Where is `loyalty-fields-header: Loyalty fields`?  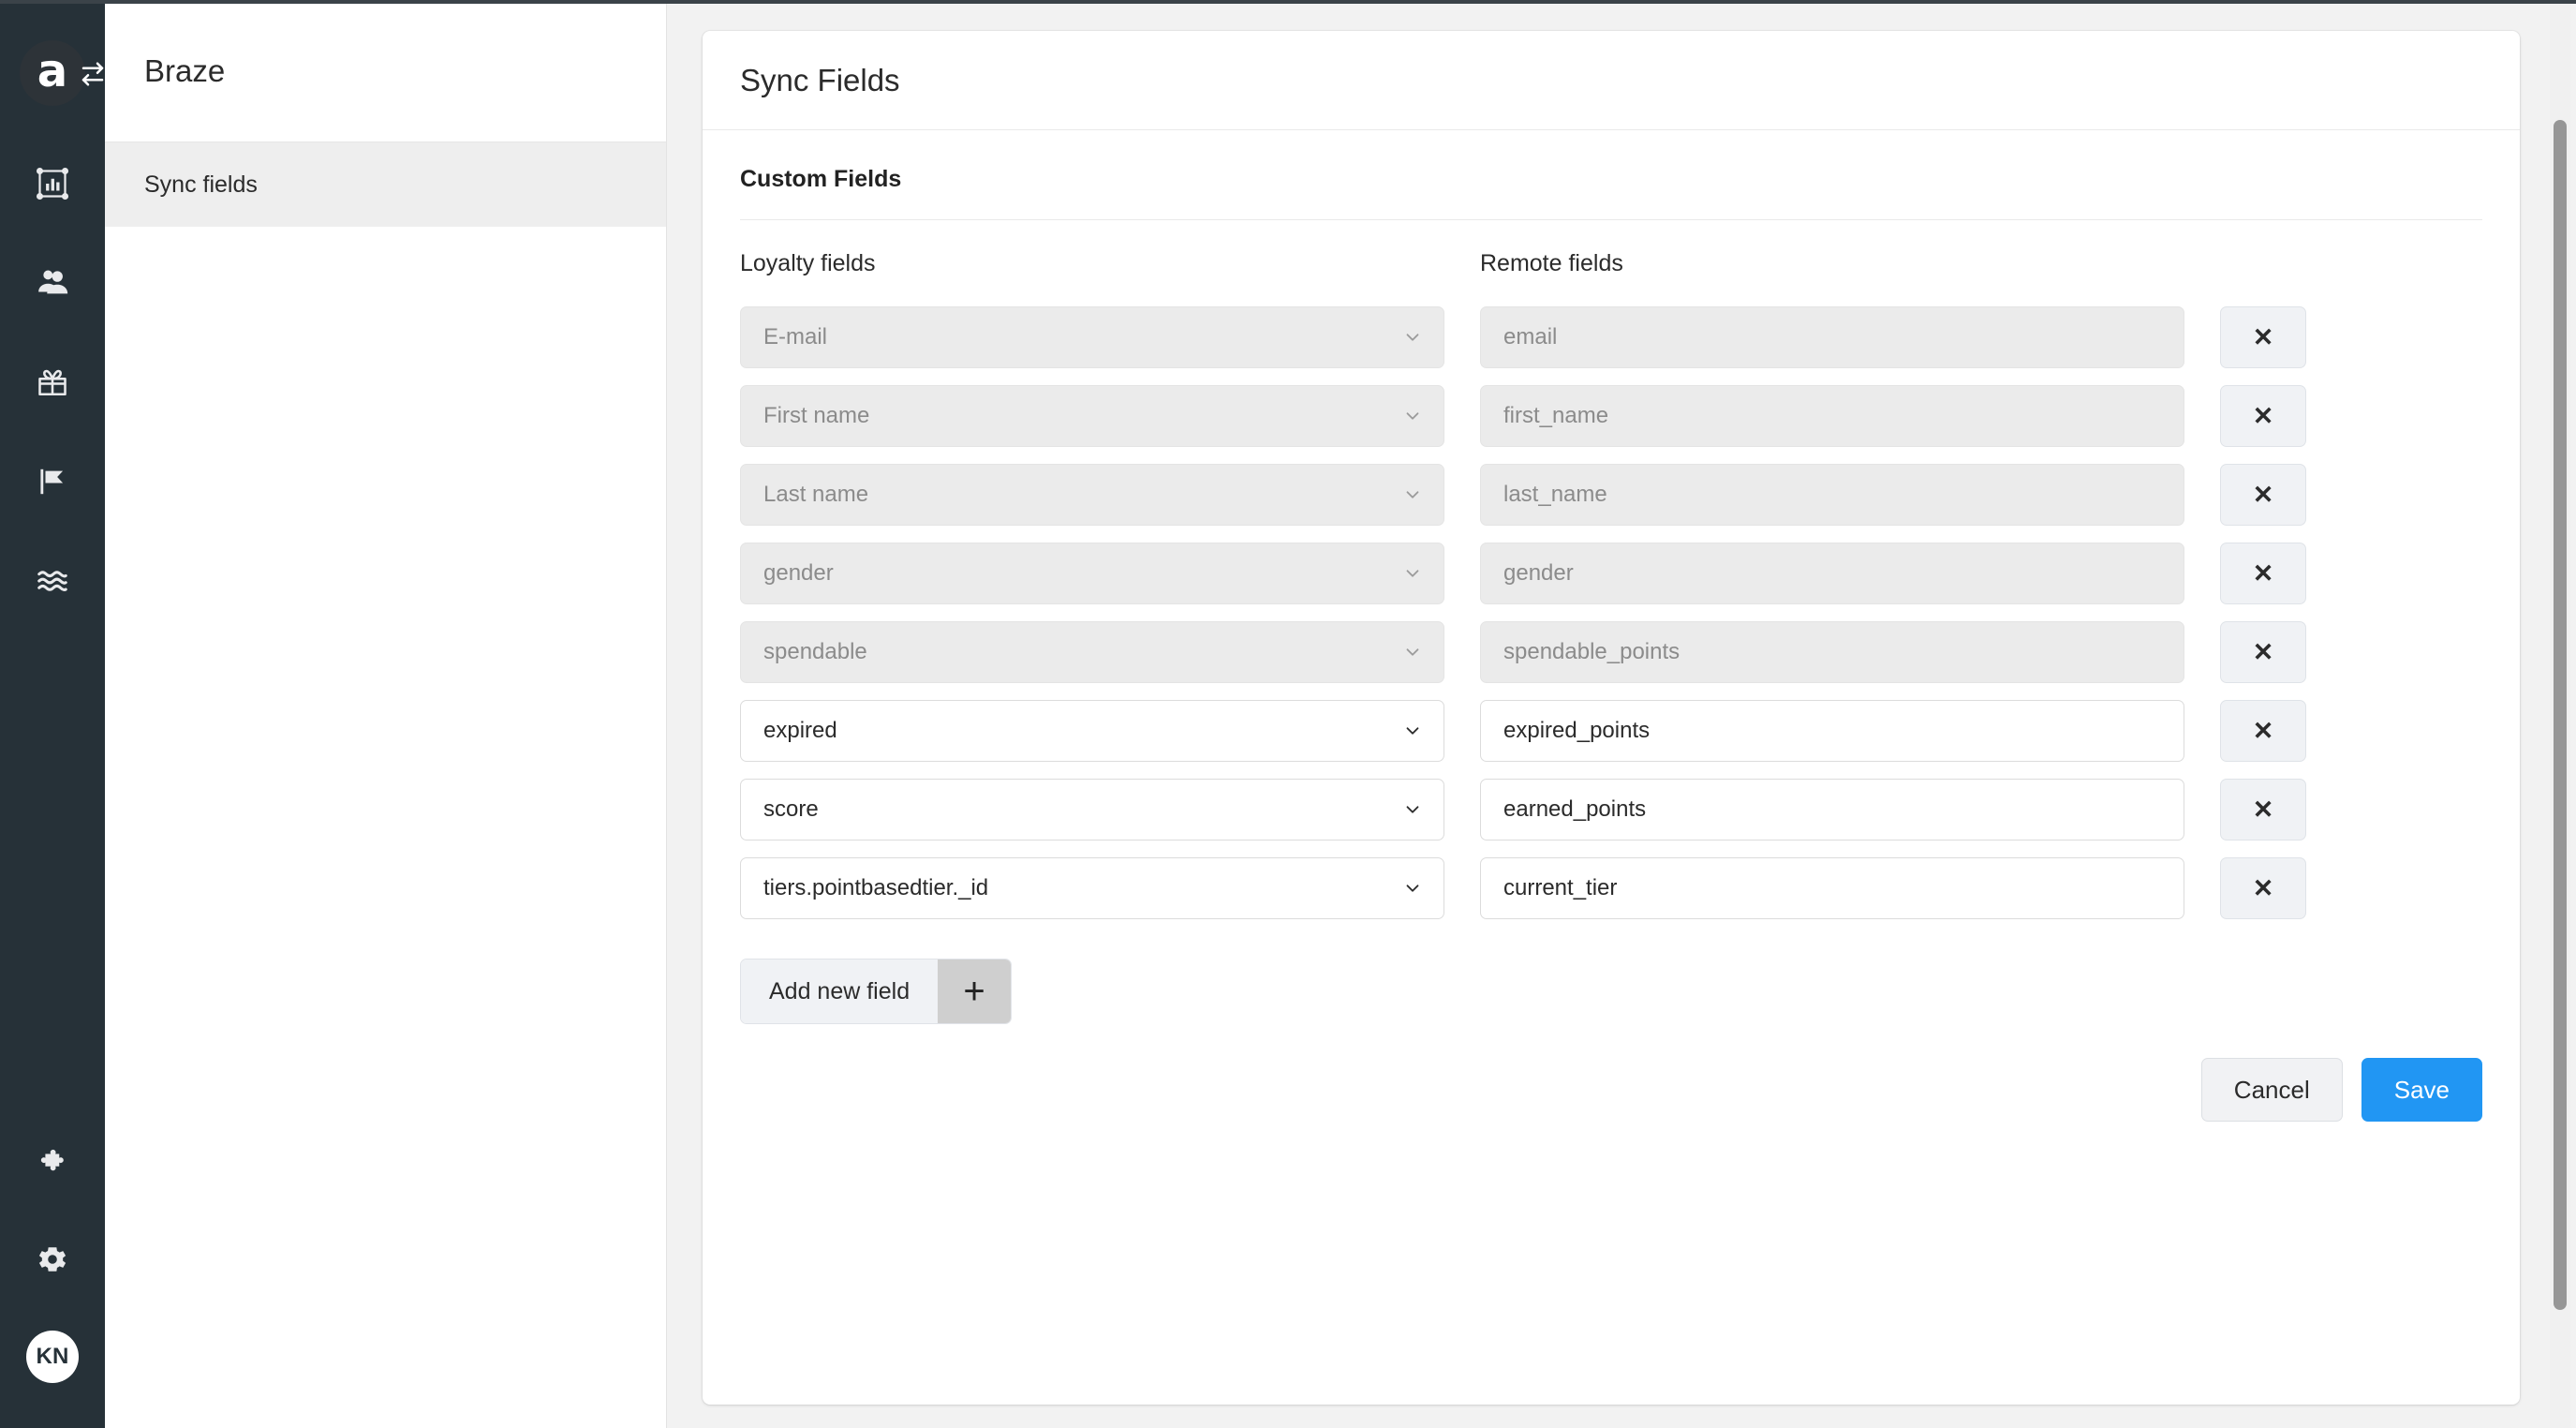
loyalty-fields-header: Loyalty fields is located at coordinates (808, 263).